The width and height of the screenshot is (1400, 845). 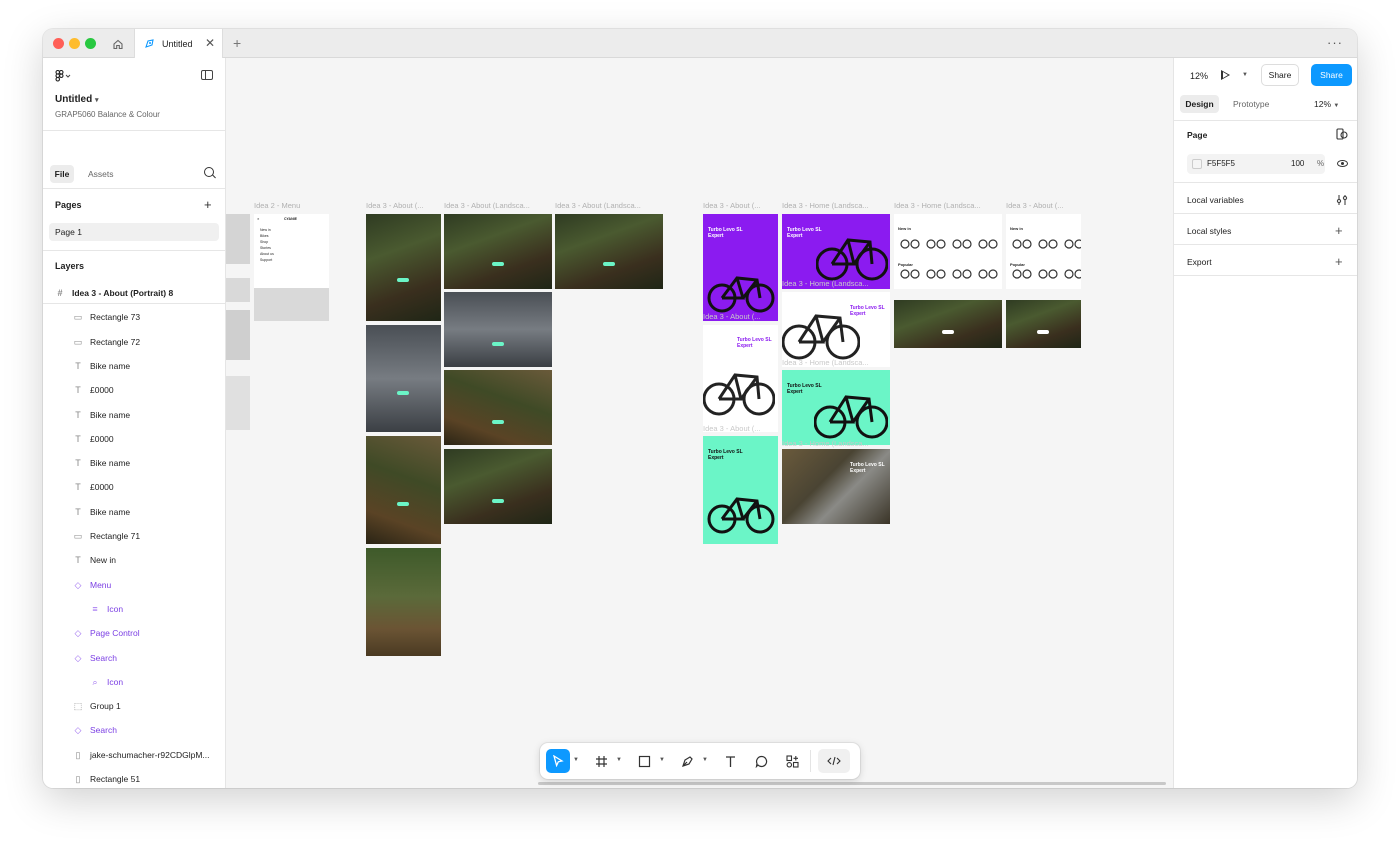 What do you see at coordinates (134, 342) in the screenshot?
I see `layer-item: ▭ Rectangle 72` at bounding box center [134, 342].